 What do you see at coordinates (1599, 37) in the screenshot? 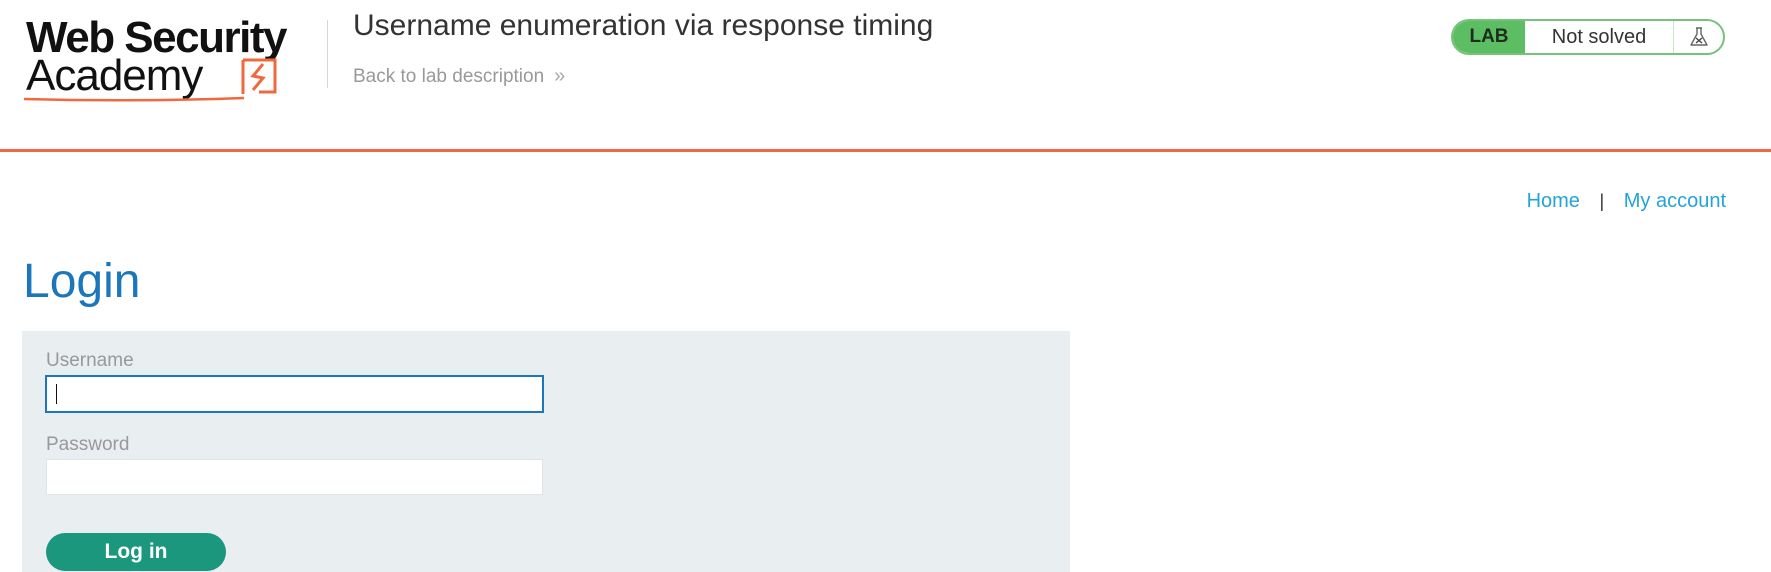
I see `lab-status-text: Not solved` at bounding box center [1599, 37].